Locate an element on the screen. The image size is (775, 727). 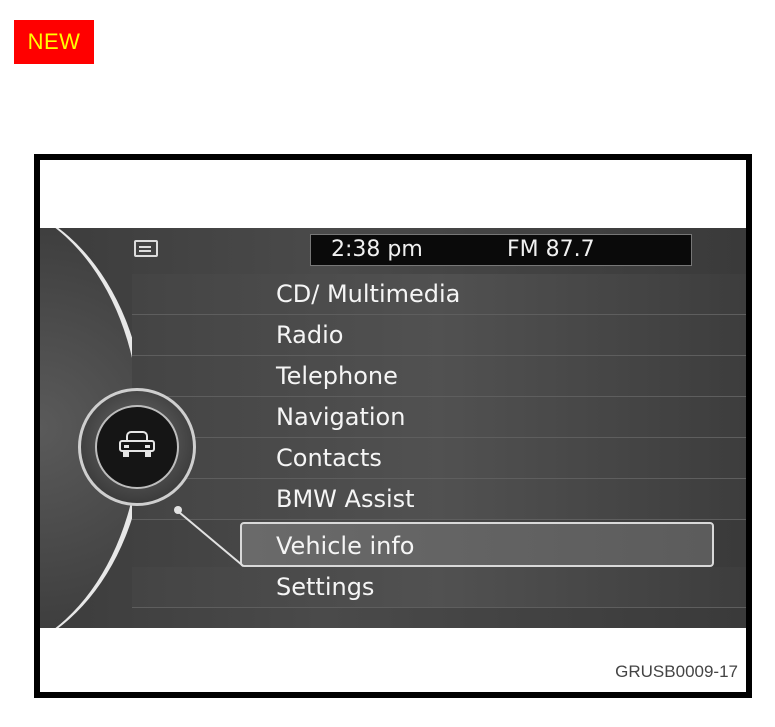
display-icon is located at coordinates (146, 248).